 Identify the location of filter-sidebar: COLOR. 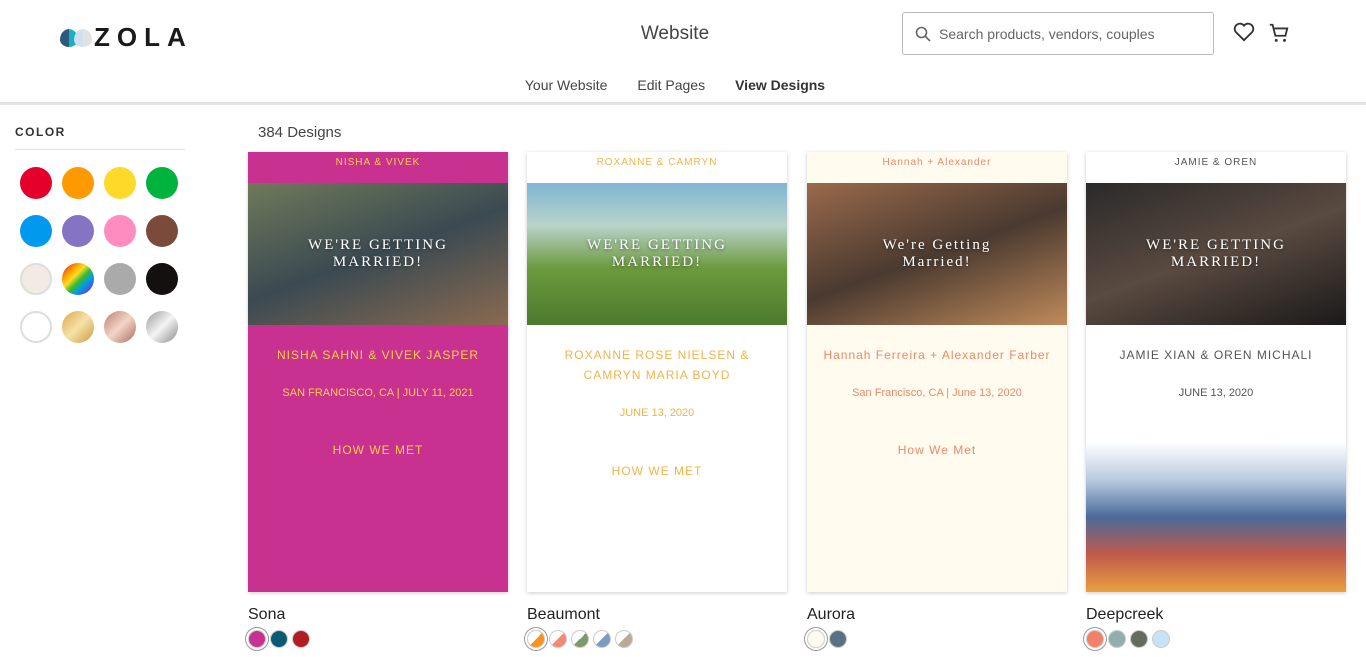
(100, 234).